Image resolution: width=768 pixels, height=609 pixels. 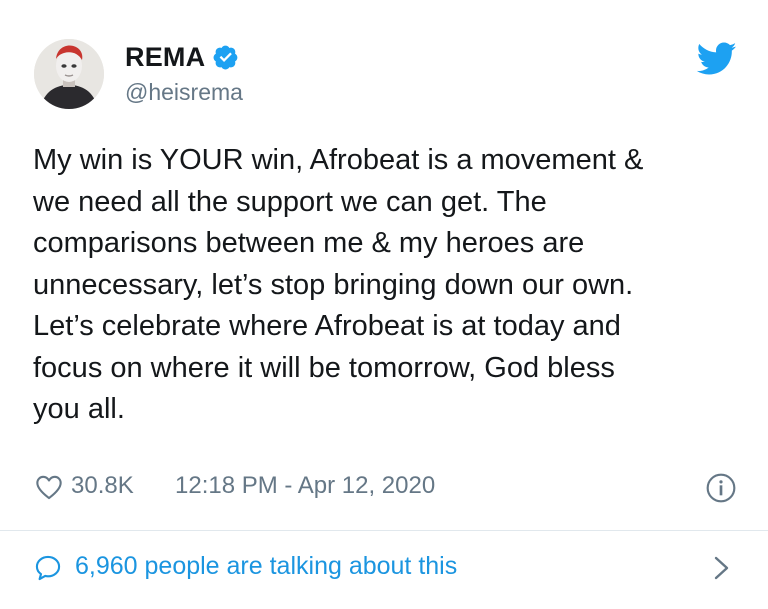 What do you see at coordinates (309, 243) in the screenshot?
I see `tweet-line: comparisons between me & my heroes are` at bounding box center [309, 243].